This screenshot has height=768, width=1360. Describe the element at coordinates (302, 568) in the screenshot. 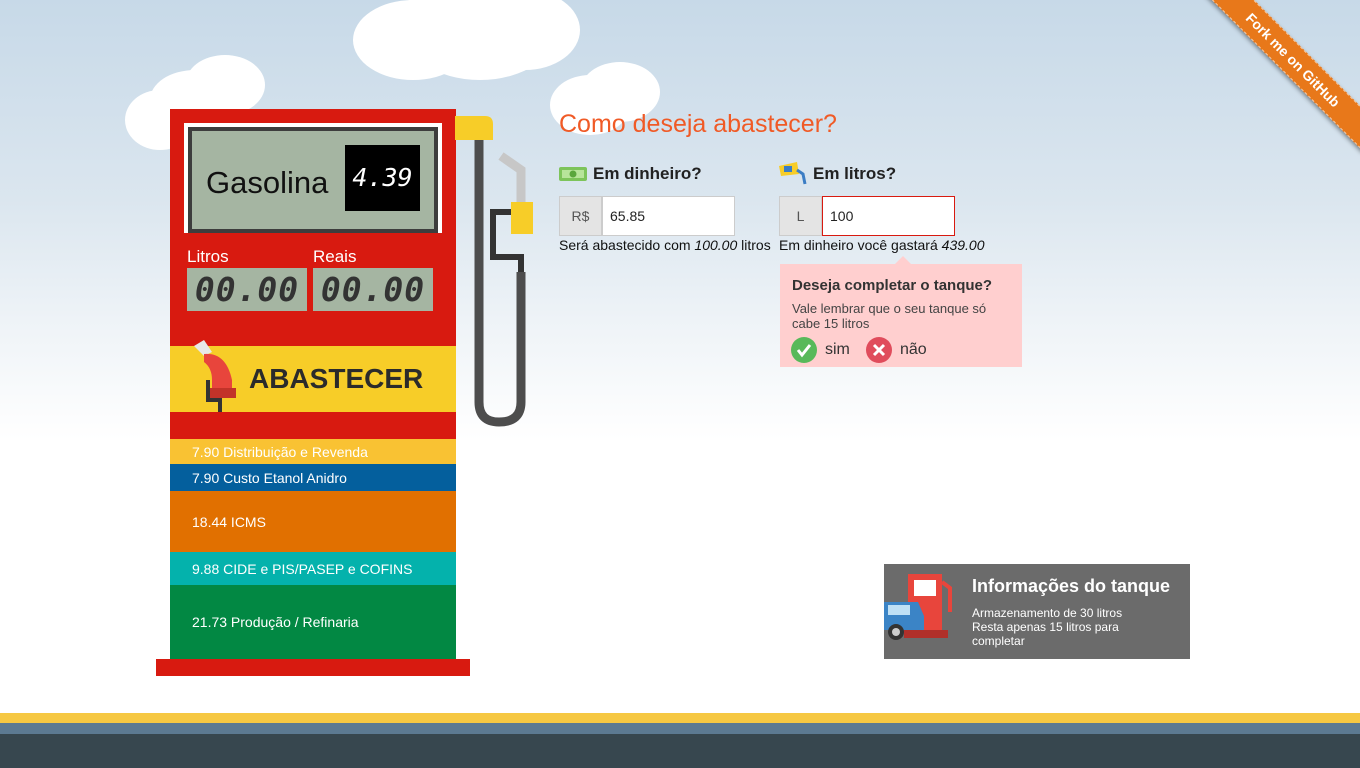

I see `cost-bar-label: 9.88 CIDE e PIS/PASEP e COFINS` at that location.